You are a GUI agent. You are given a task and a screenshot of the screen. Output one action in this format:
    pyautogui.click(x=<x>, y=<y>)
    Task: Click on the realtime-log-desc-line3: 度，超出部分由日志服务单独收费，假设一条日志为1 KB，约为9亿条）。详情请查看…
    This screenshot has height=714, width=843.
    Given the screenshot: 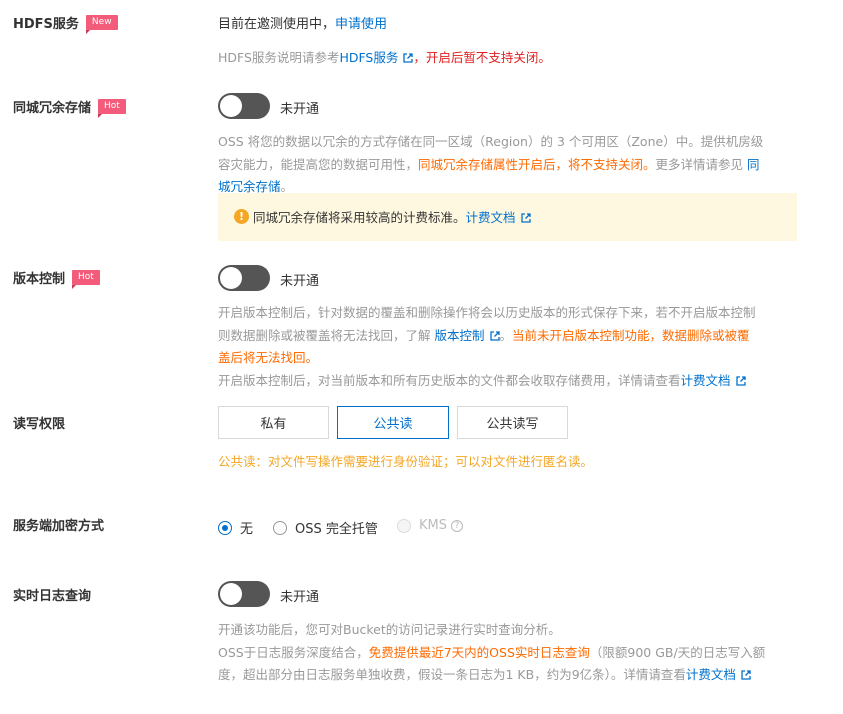 What is the action you would take?
    pyautogui.click(x=518, y=675)
    